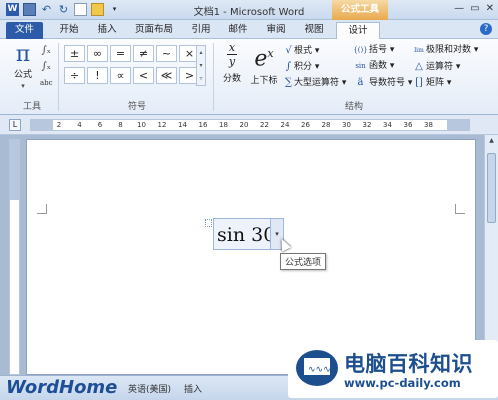 Image resolution: width=498 pixels, height=400 pixels. Describe the element at coordinates (249, 12) in the screenshot. I see `window-title: 文档1 - Microsoft Word` at that location.